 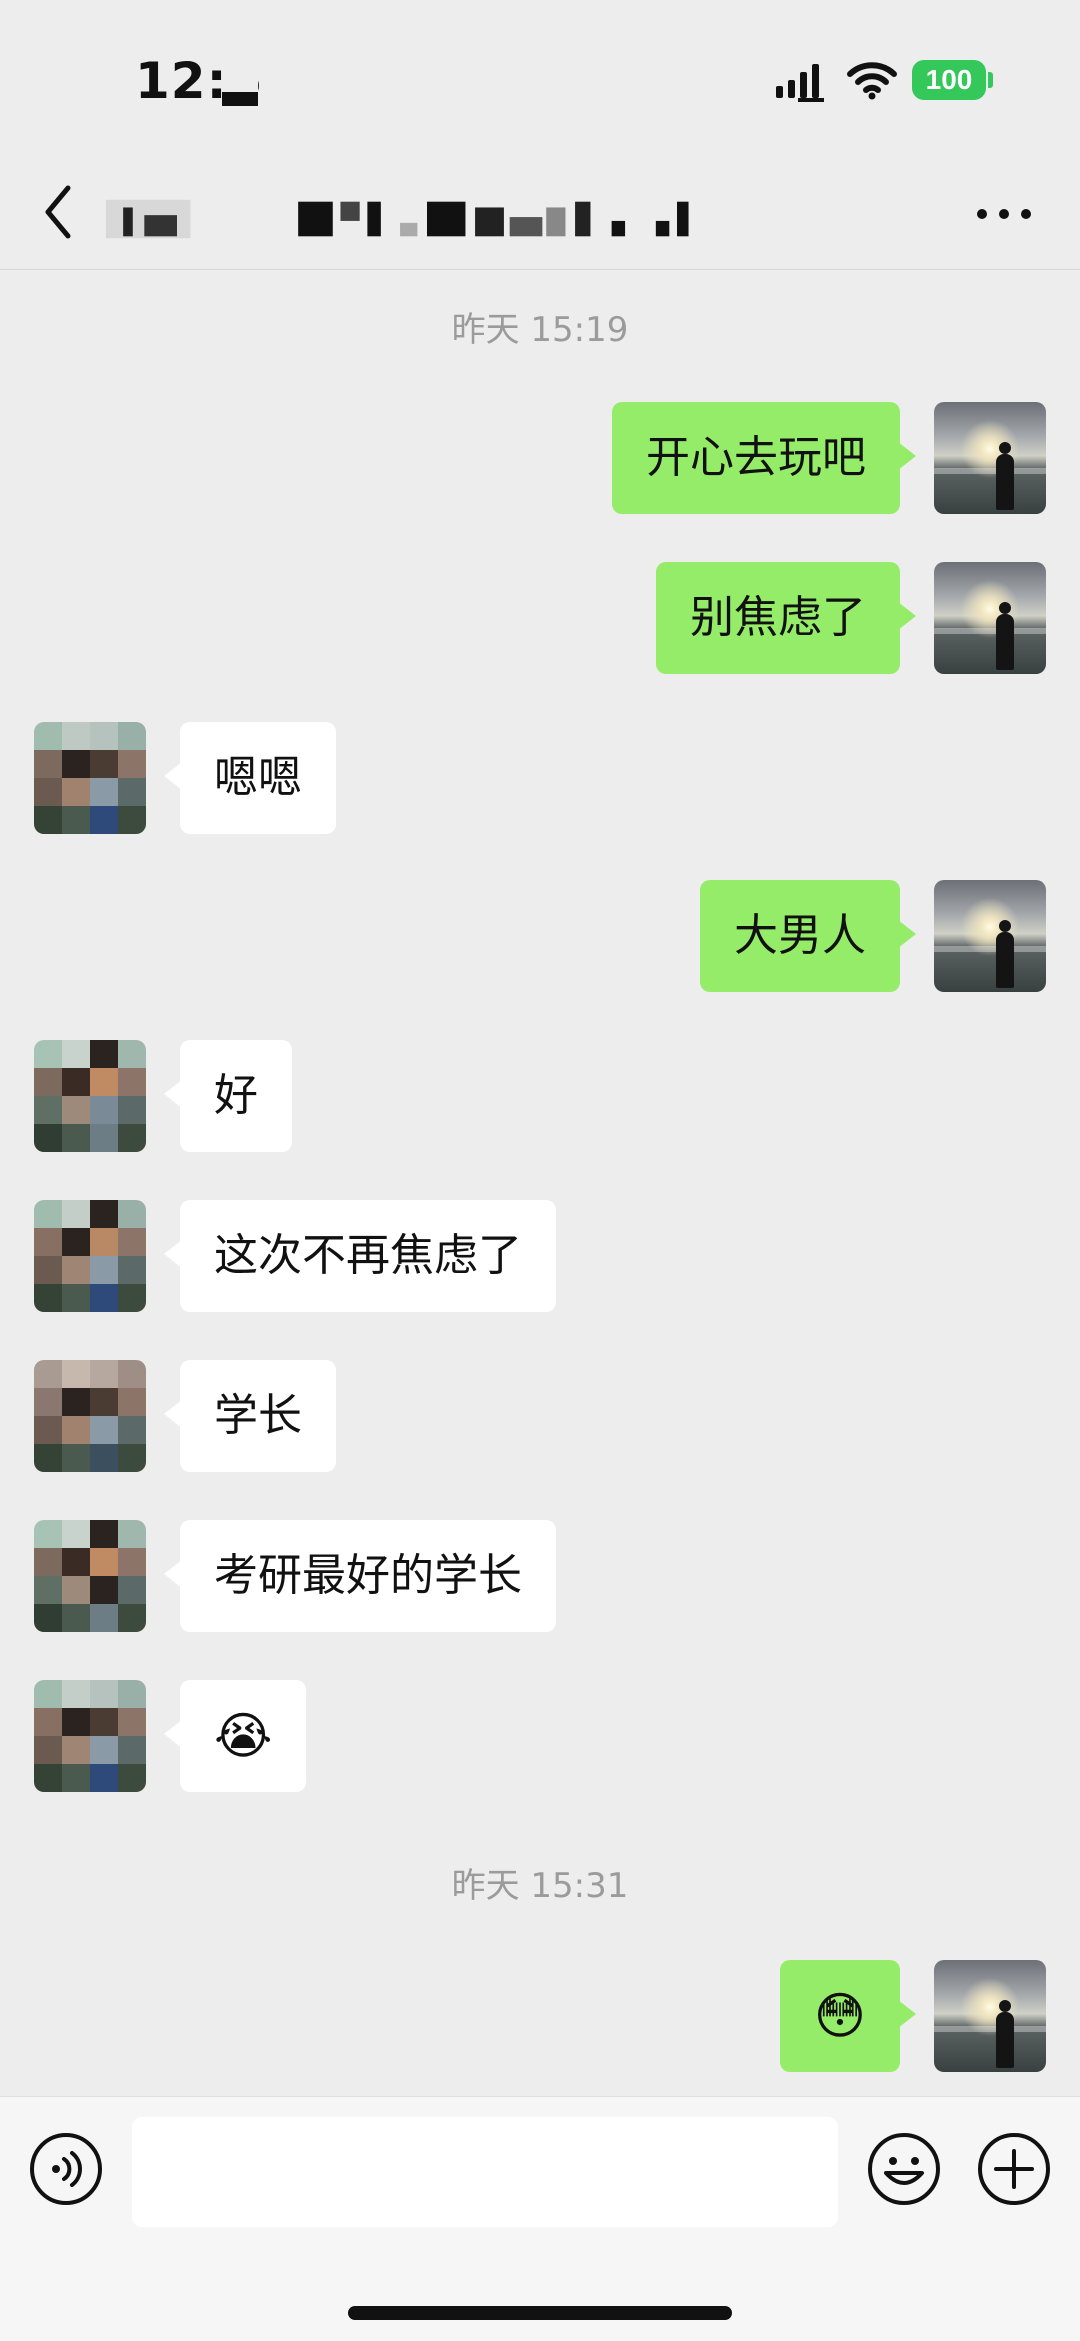 What do you see at coordinates (66, 2169) in the screenshot?
I see `voice-icon` at bounding box center [66, 2169].